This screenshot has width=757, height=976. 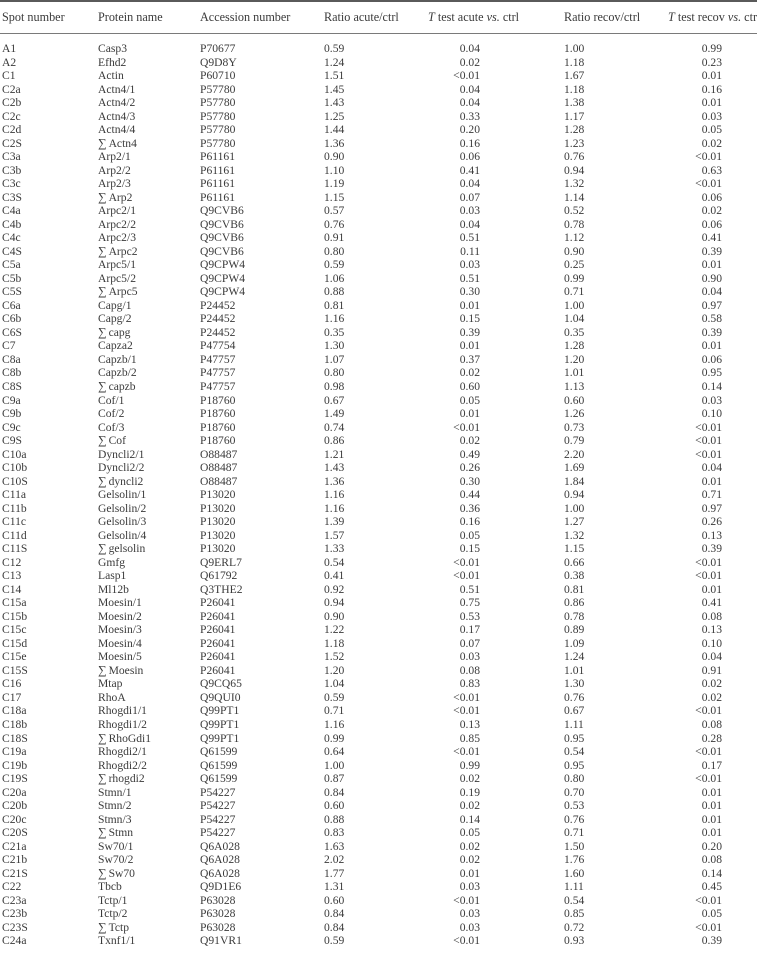 I want to click on header-ttest-recov-text: test recov, so click(x=701, y=17).